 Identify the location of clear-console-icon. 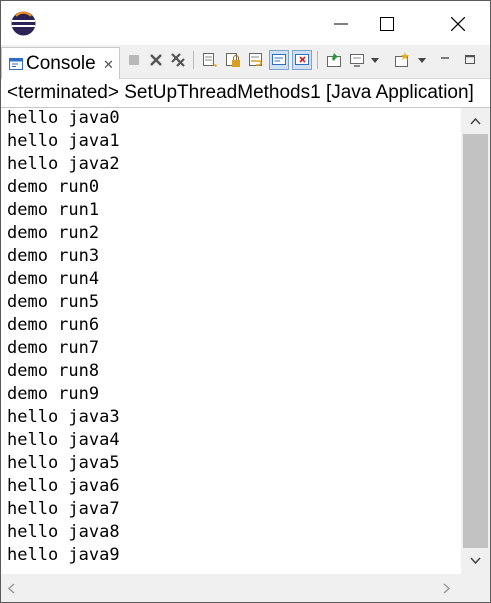
(210, 60).